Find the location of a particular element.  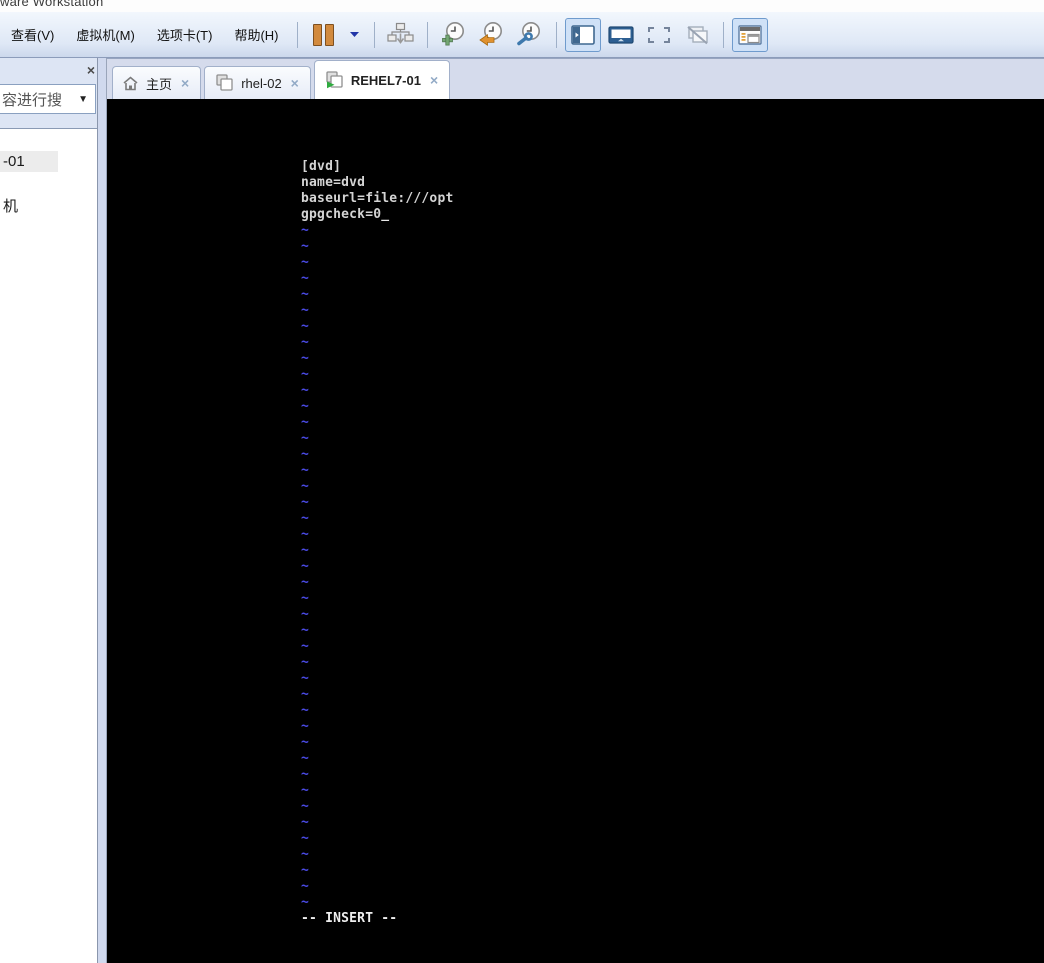

take-snapshot-button is located at coordinates (454, 35).